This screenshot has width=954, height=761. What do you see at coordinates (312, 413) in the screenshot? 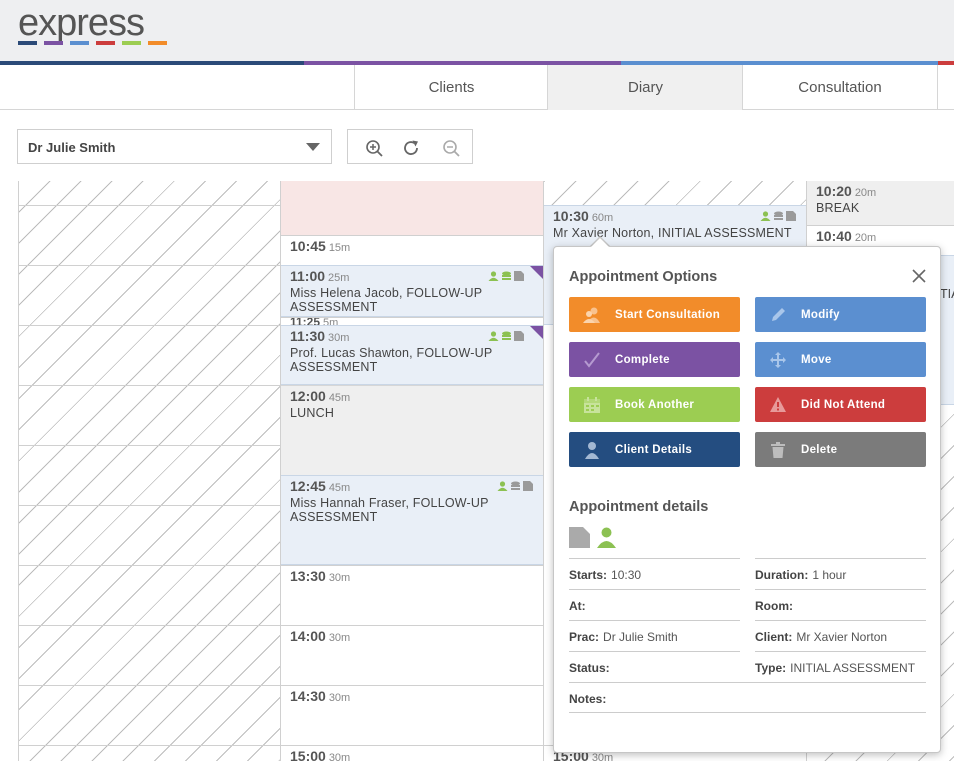
I see `slot-description: LUNCH` at bounding box center [312, 413].